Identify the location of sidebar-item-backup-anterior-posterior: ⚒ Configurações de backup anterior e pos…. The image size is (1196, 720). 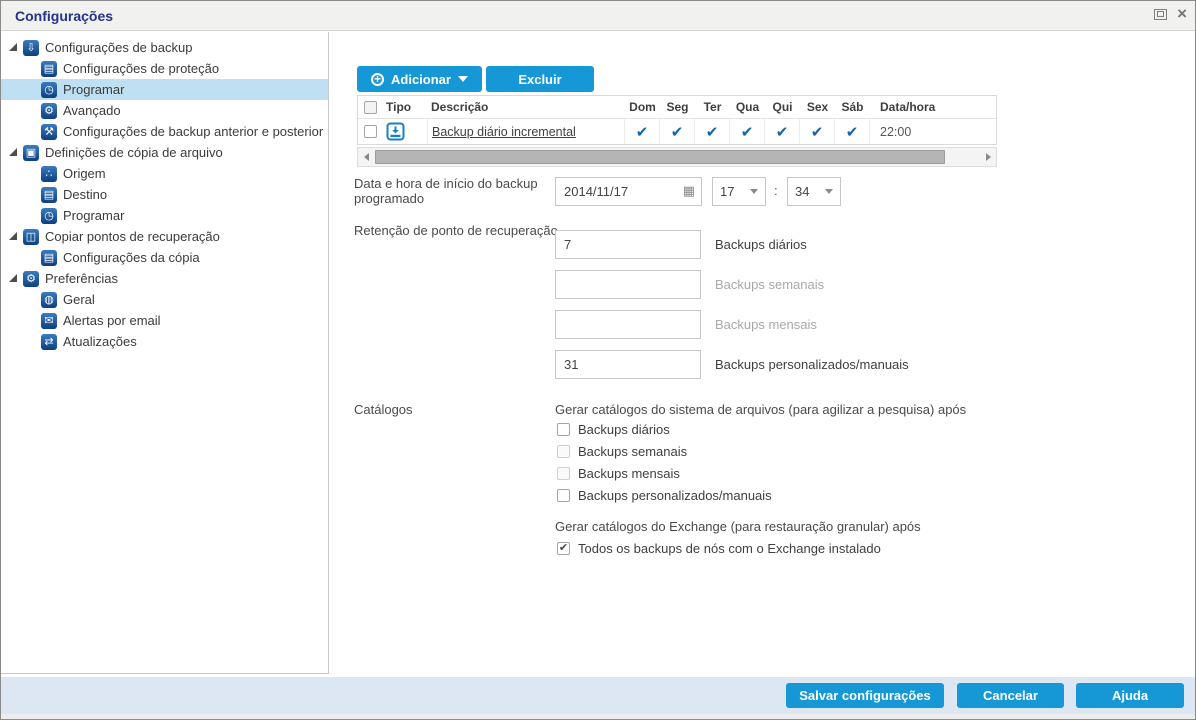
(164, 131).